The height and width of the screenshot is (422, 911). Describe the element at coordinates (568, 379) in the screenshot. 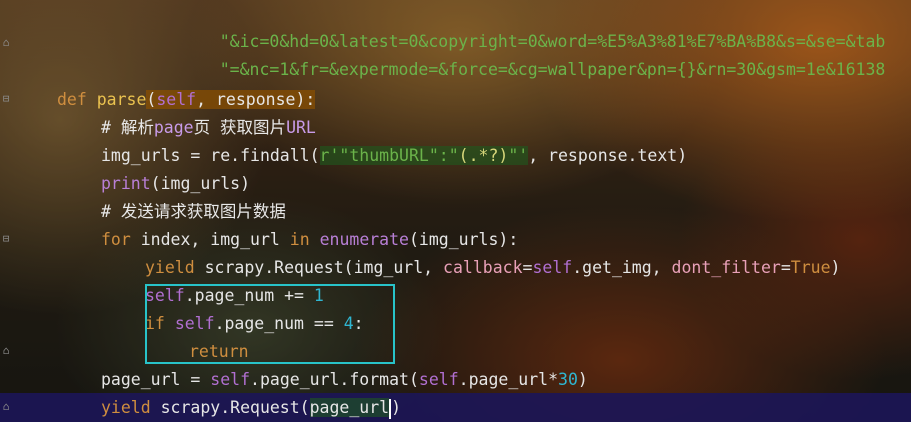

I see `number-literal: 30` at that location.